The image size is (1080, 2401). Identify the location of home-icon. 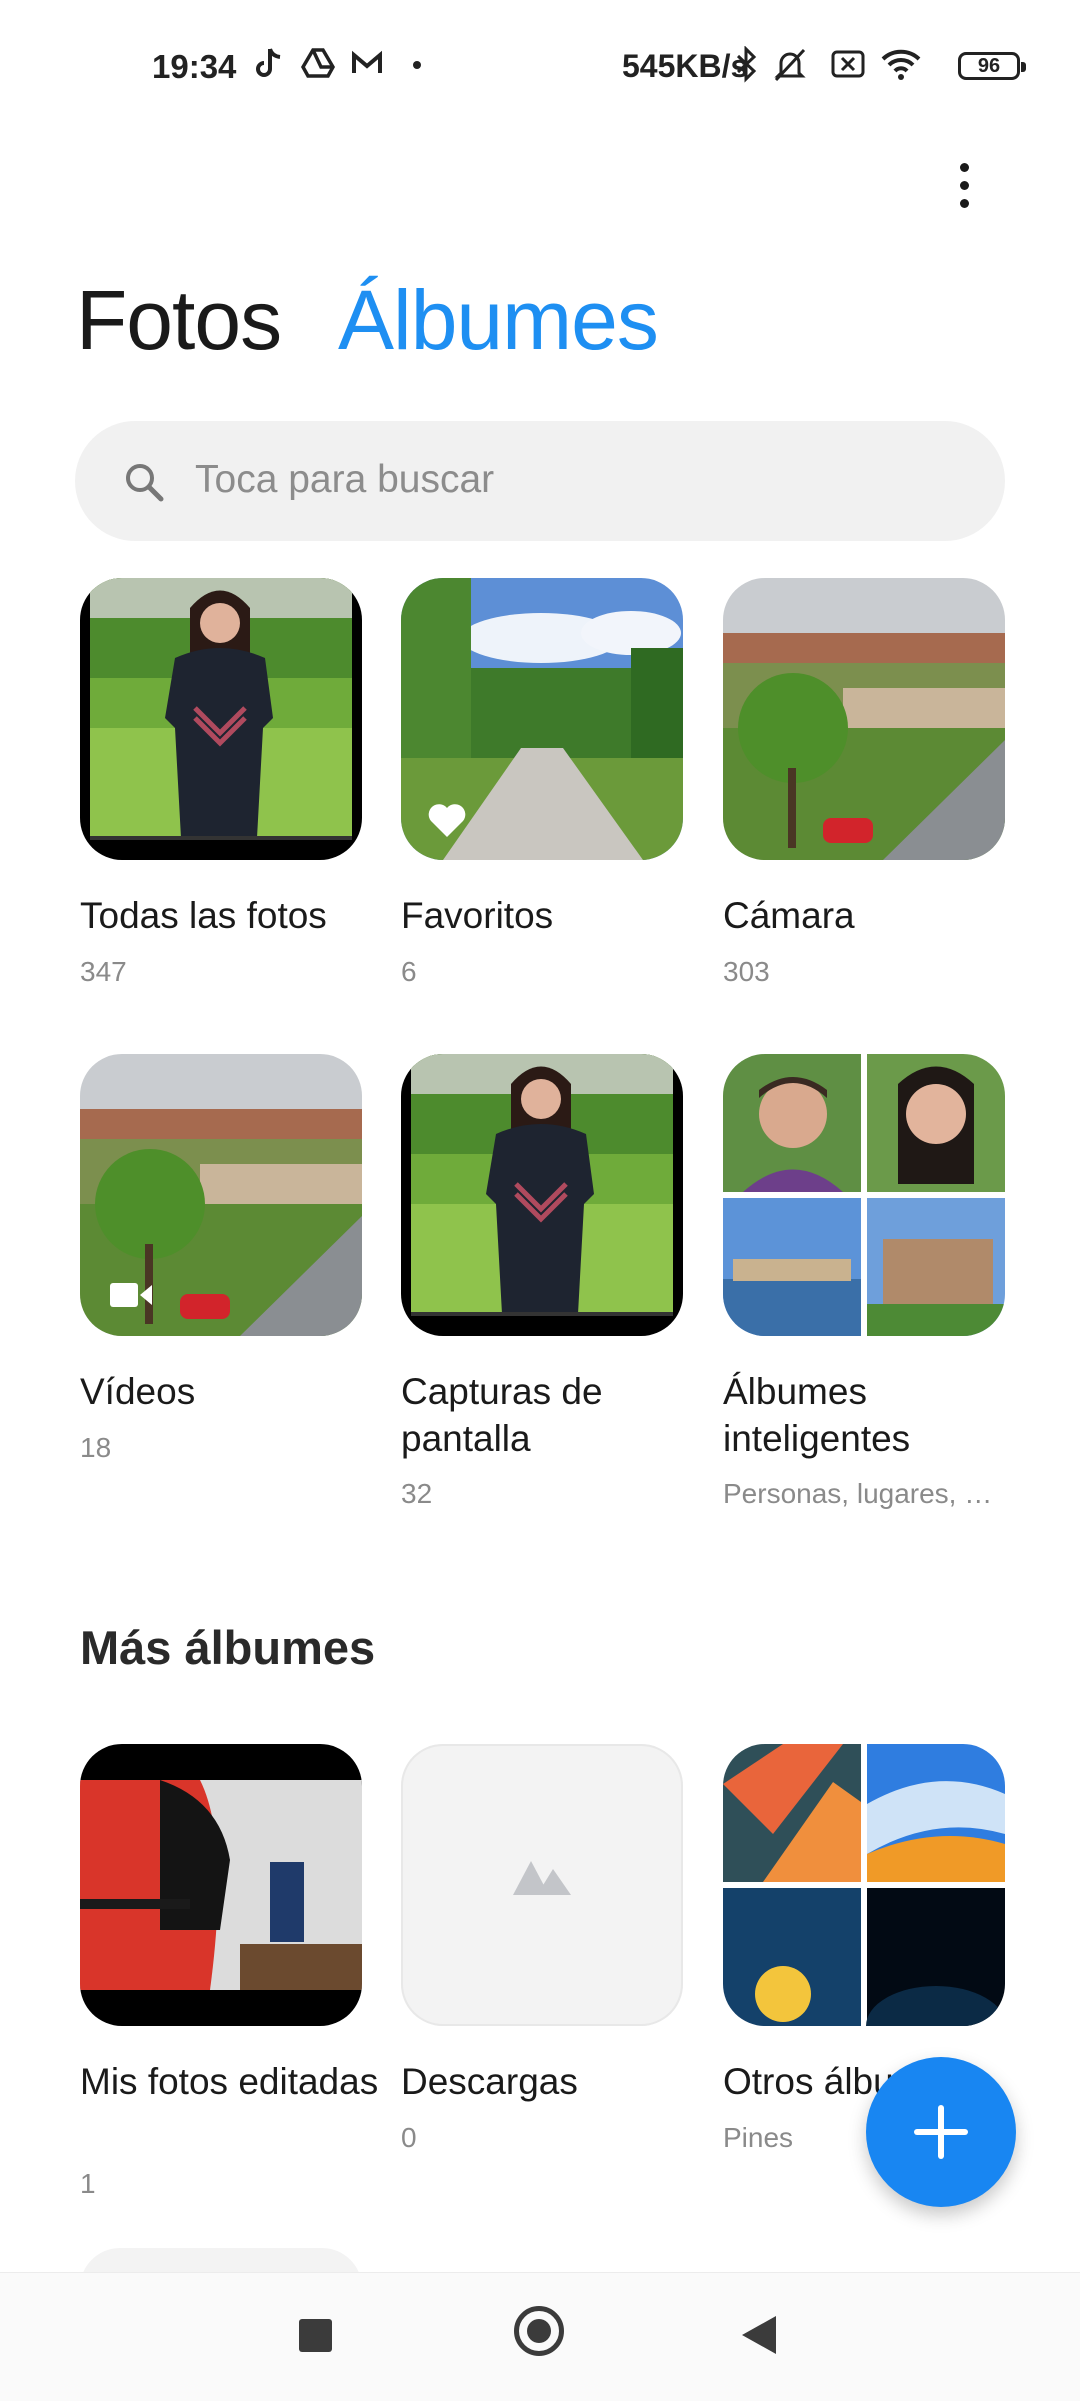
(539, 2331).